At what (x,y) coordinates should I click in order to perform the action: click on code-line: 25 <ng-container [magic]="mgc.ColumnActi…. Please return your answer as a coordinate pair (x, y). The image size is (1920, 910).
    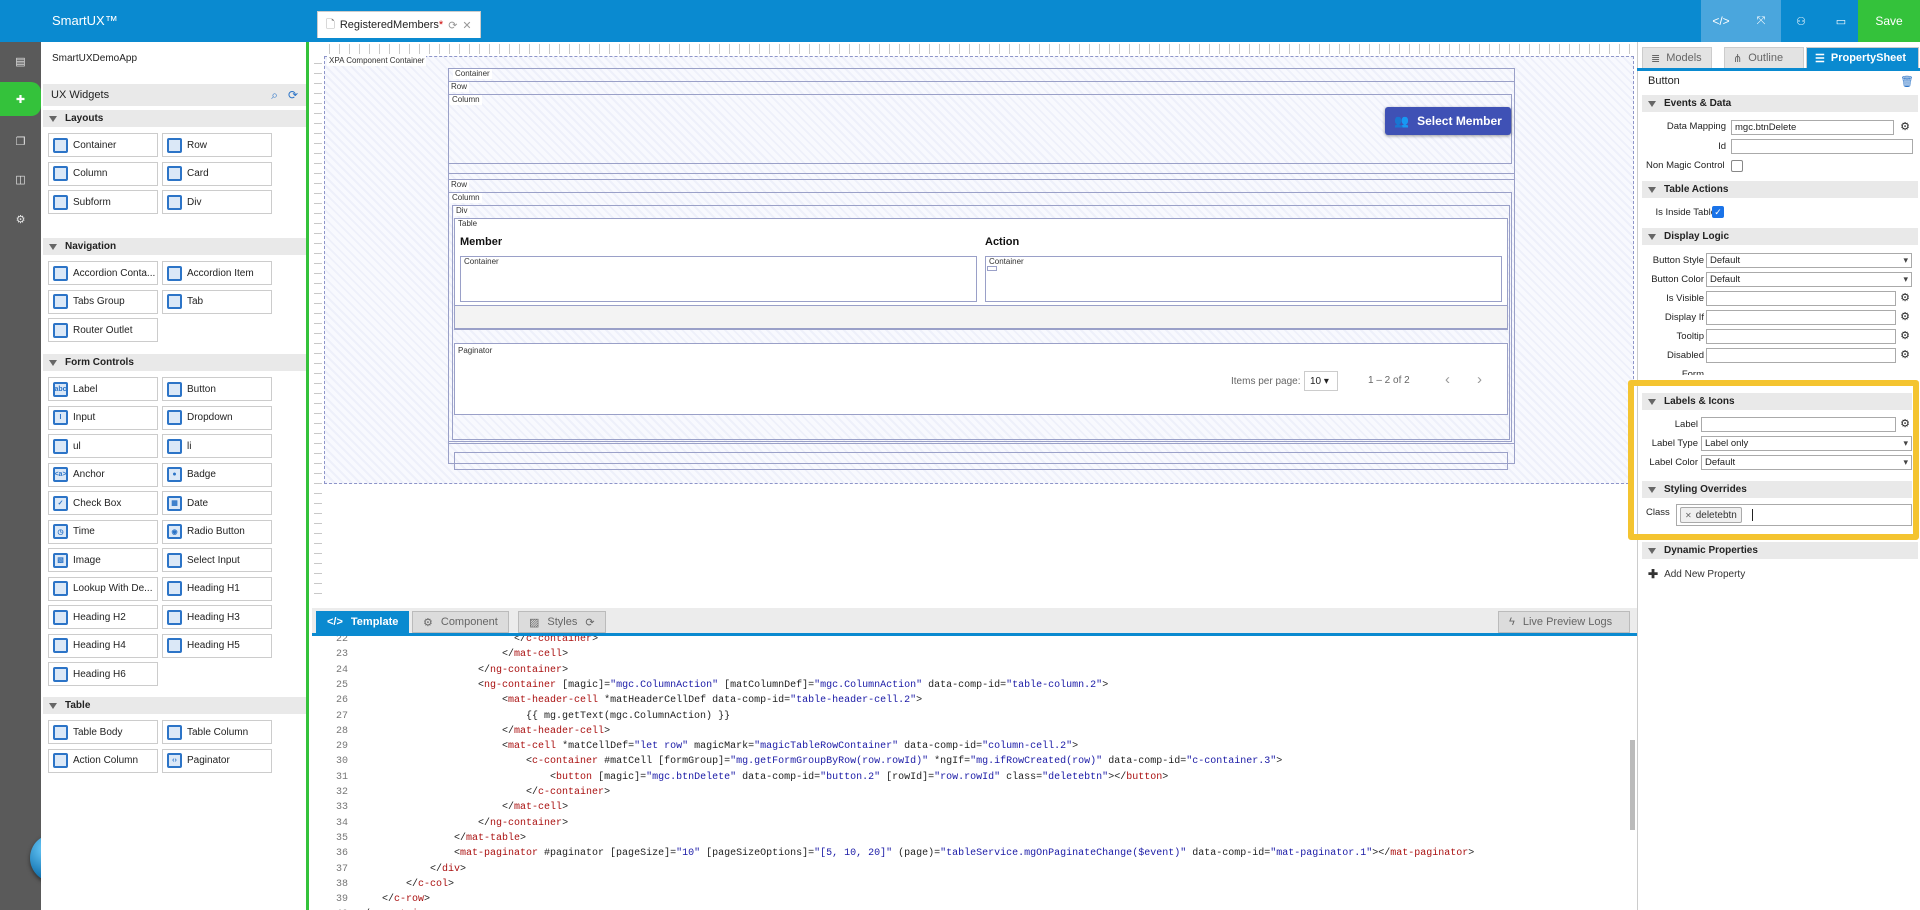
    Looking at the image, I should click on (710, 685).